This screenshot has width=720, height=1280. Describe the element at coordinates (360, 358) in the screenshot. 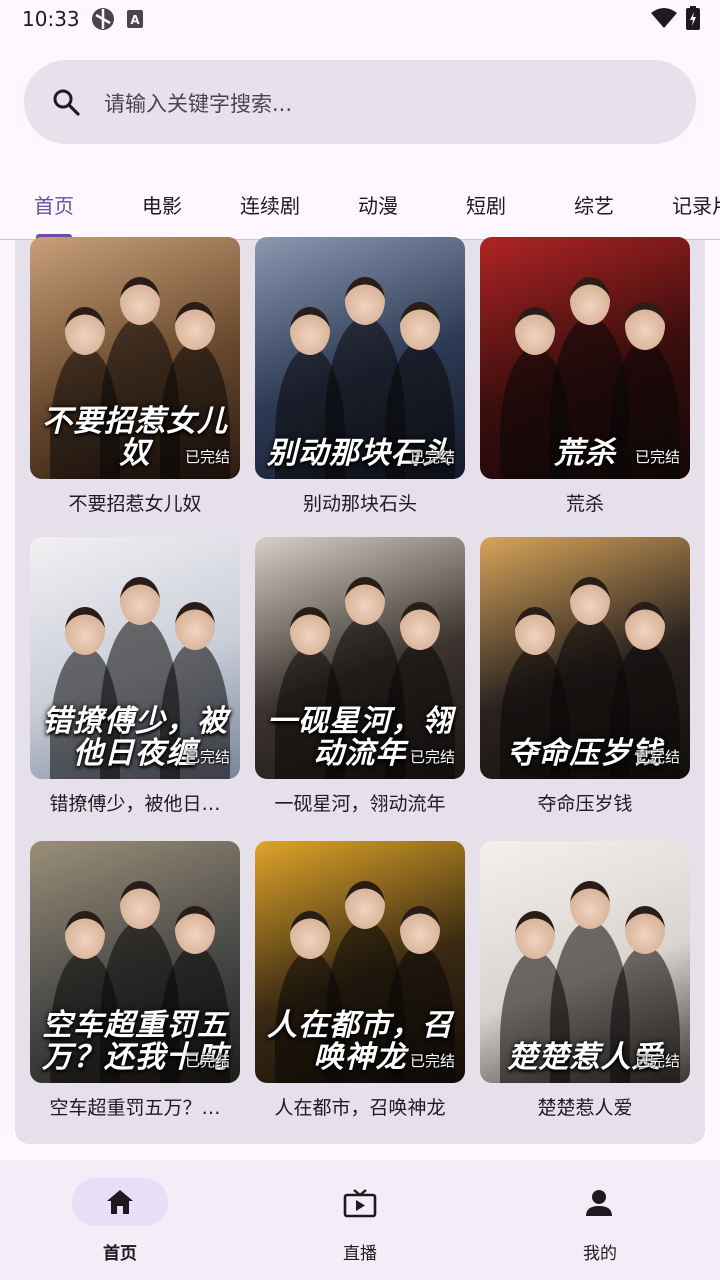

I see `poster-image: 别动那块石头 已完结` at that location.